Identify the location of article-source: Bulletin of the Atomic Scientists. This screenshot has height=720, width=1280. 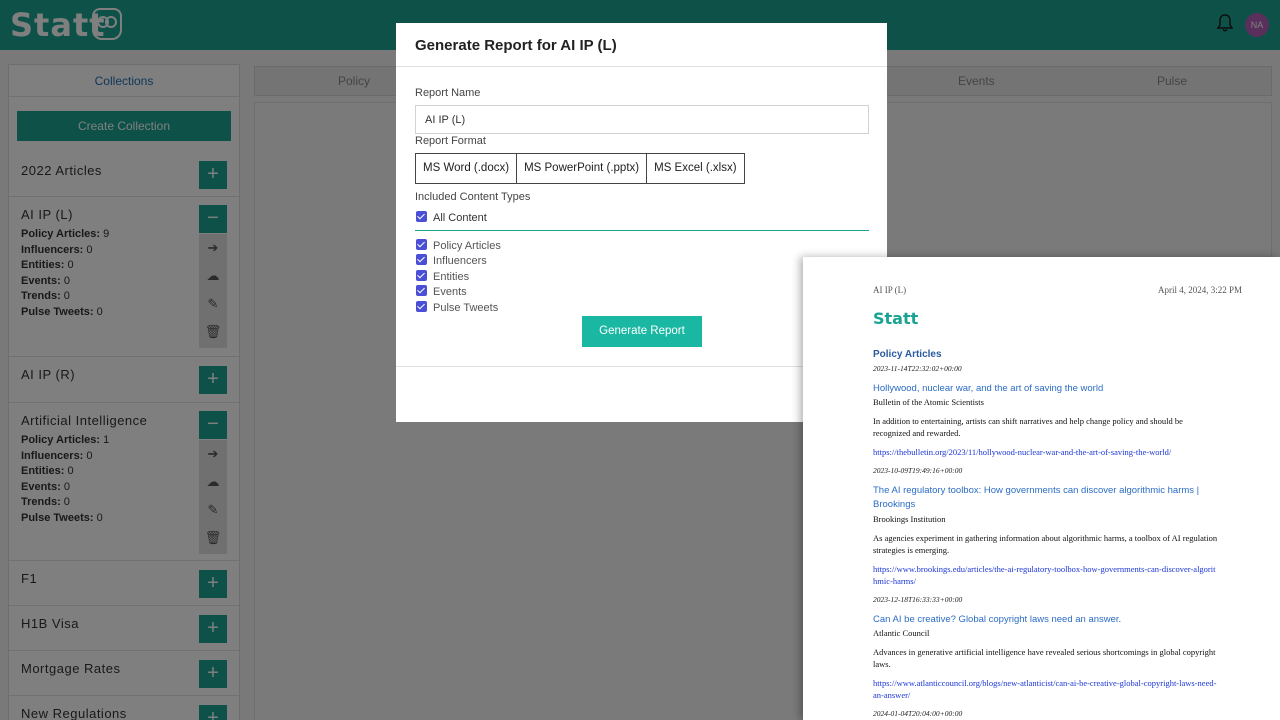
(928, 402).